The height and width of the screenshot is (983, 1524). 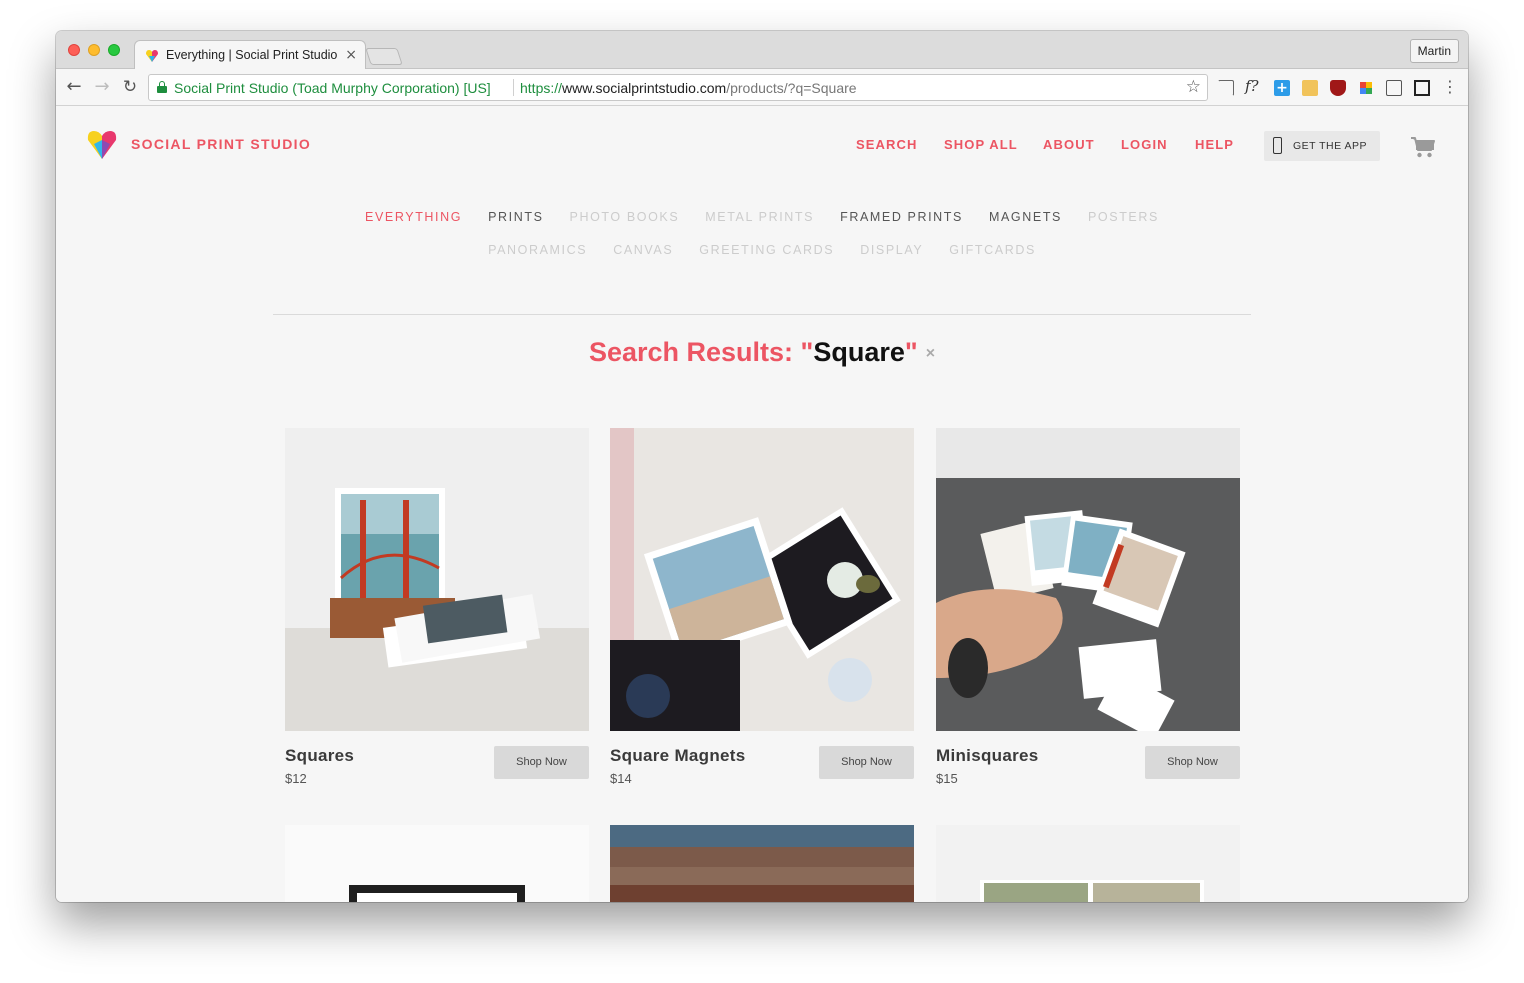 What do you see at coordinates (74, 50) in the screenshot?
I see `close-window-button` at bounding box center [74, 50].